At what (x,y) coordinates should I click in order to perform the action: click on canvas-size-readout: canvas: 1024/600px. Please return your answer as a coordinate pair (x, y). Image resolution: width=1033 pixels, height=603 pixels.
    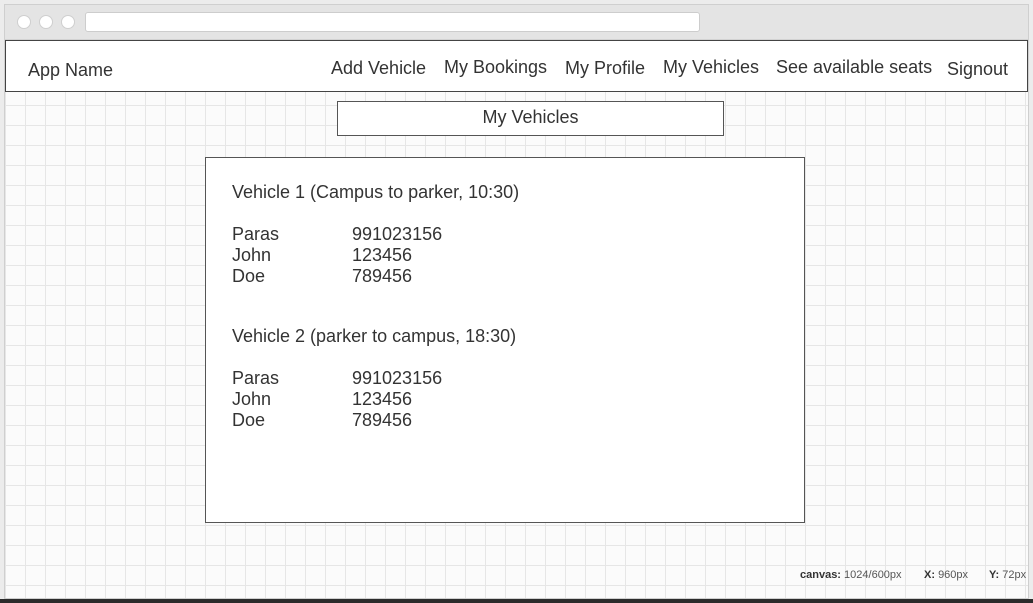
    Looking at the image, I should click on (851, 575).